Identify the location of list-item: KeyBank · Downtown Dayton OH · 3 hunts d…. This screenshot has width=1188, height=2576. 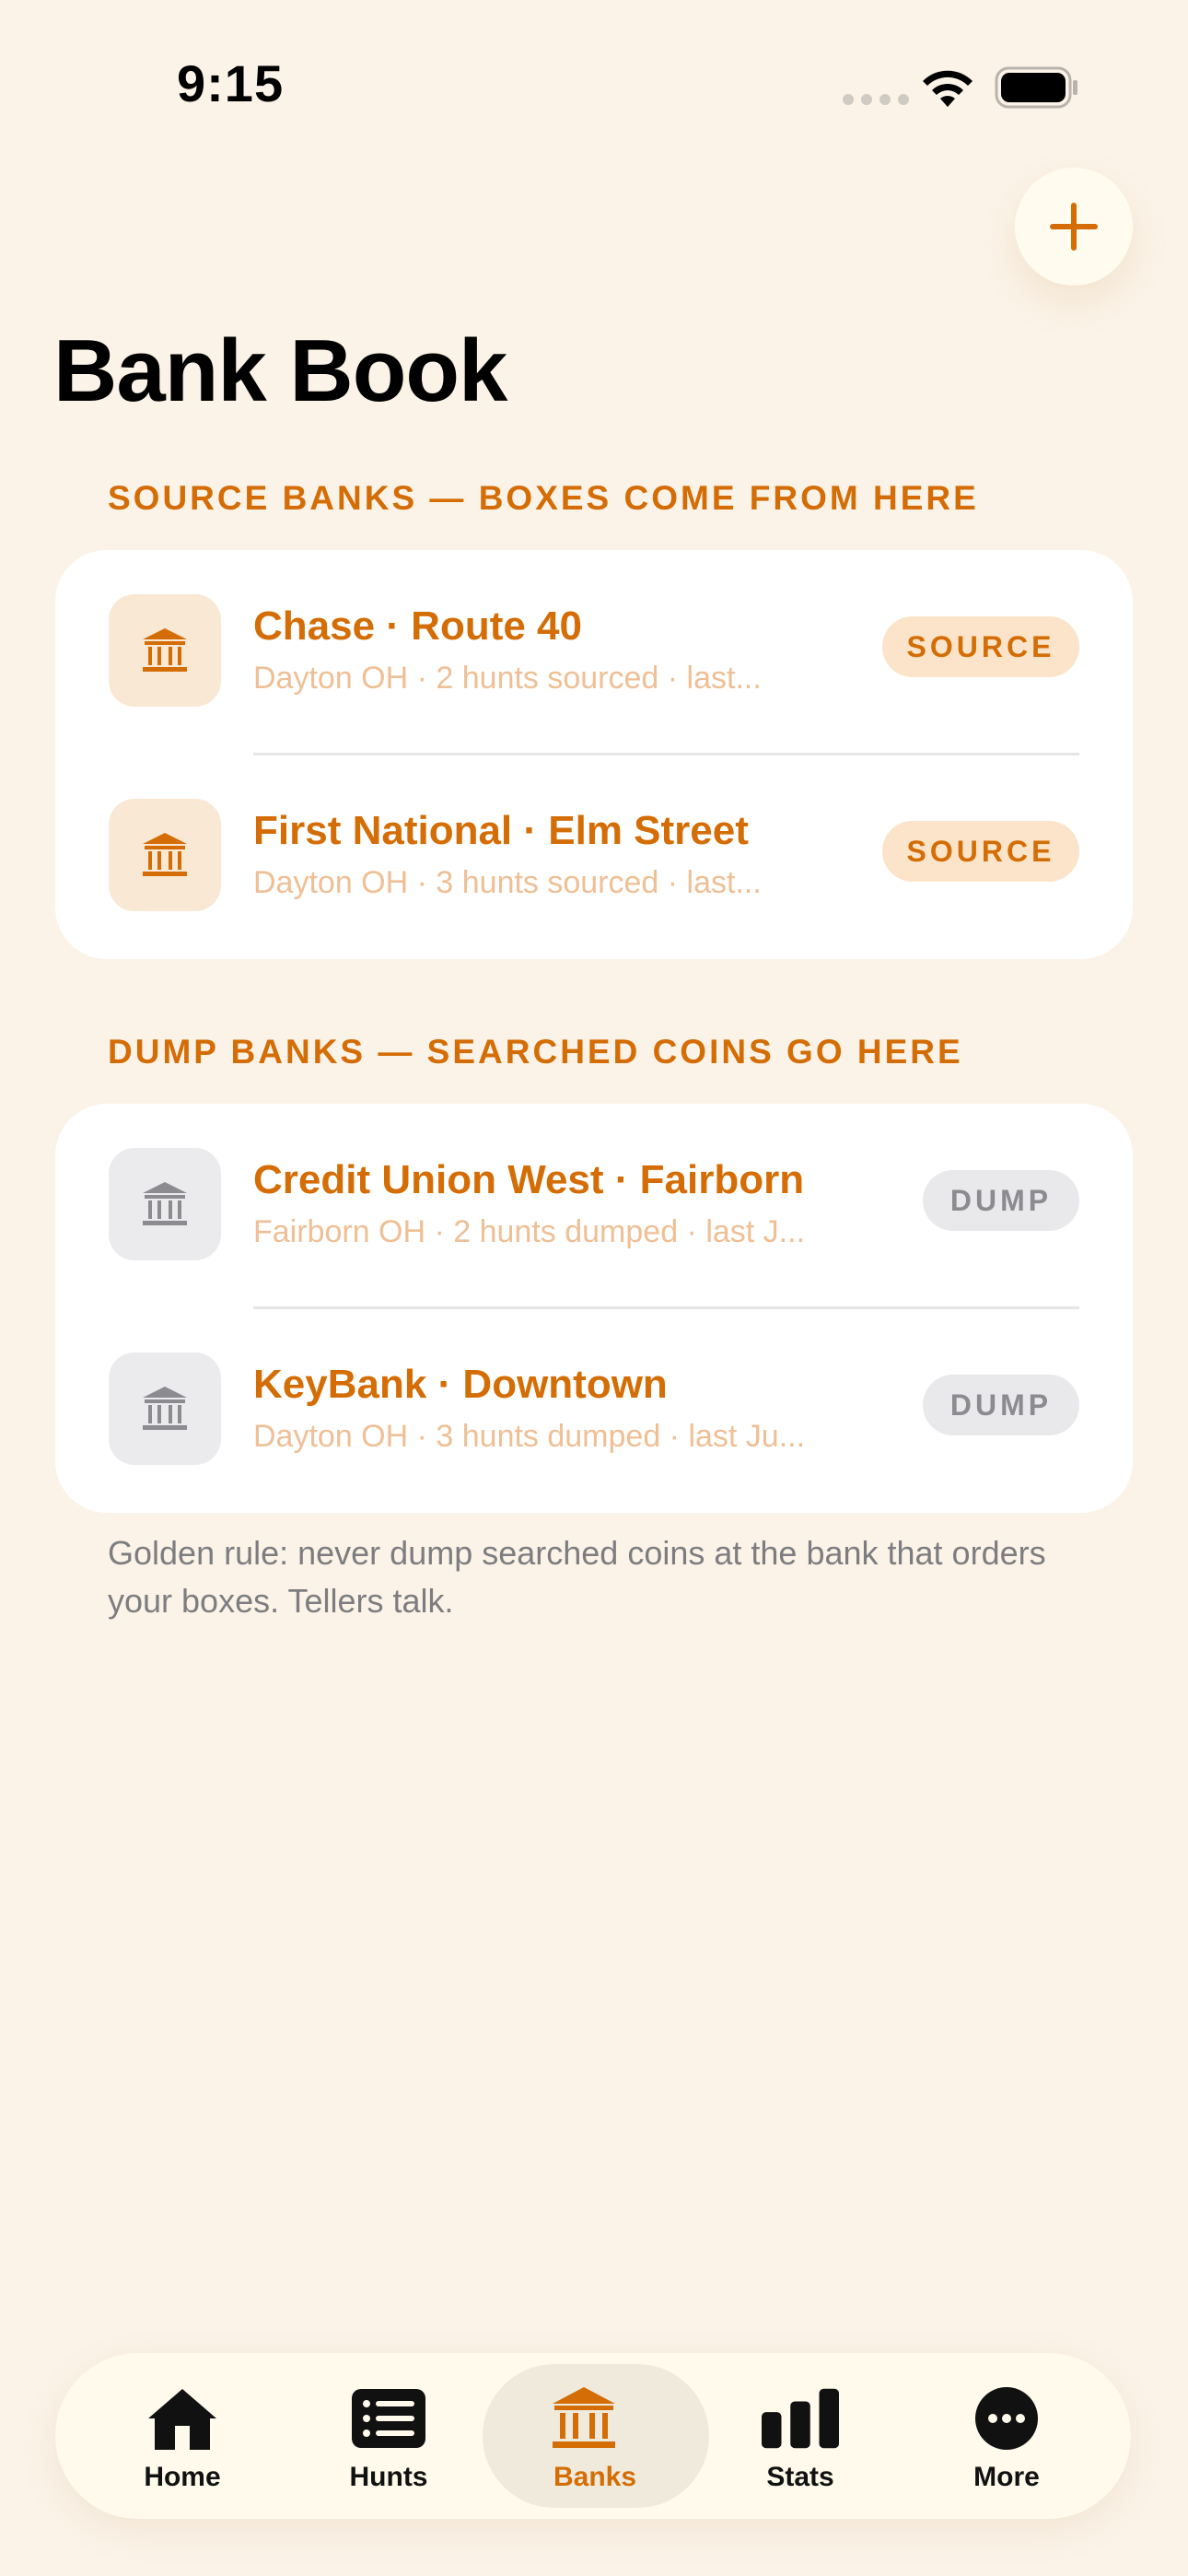
(594, 1410).